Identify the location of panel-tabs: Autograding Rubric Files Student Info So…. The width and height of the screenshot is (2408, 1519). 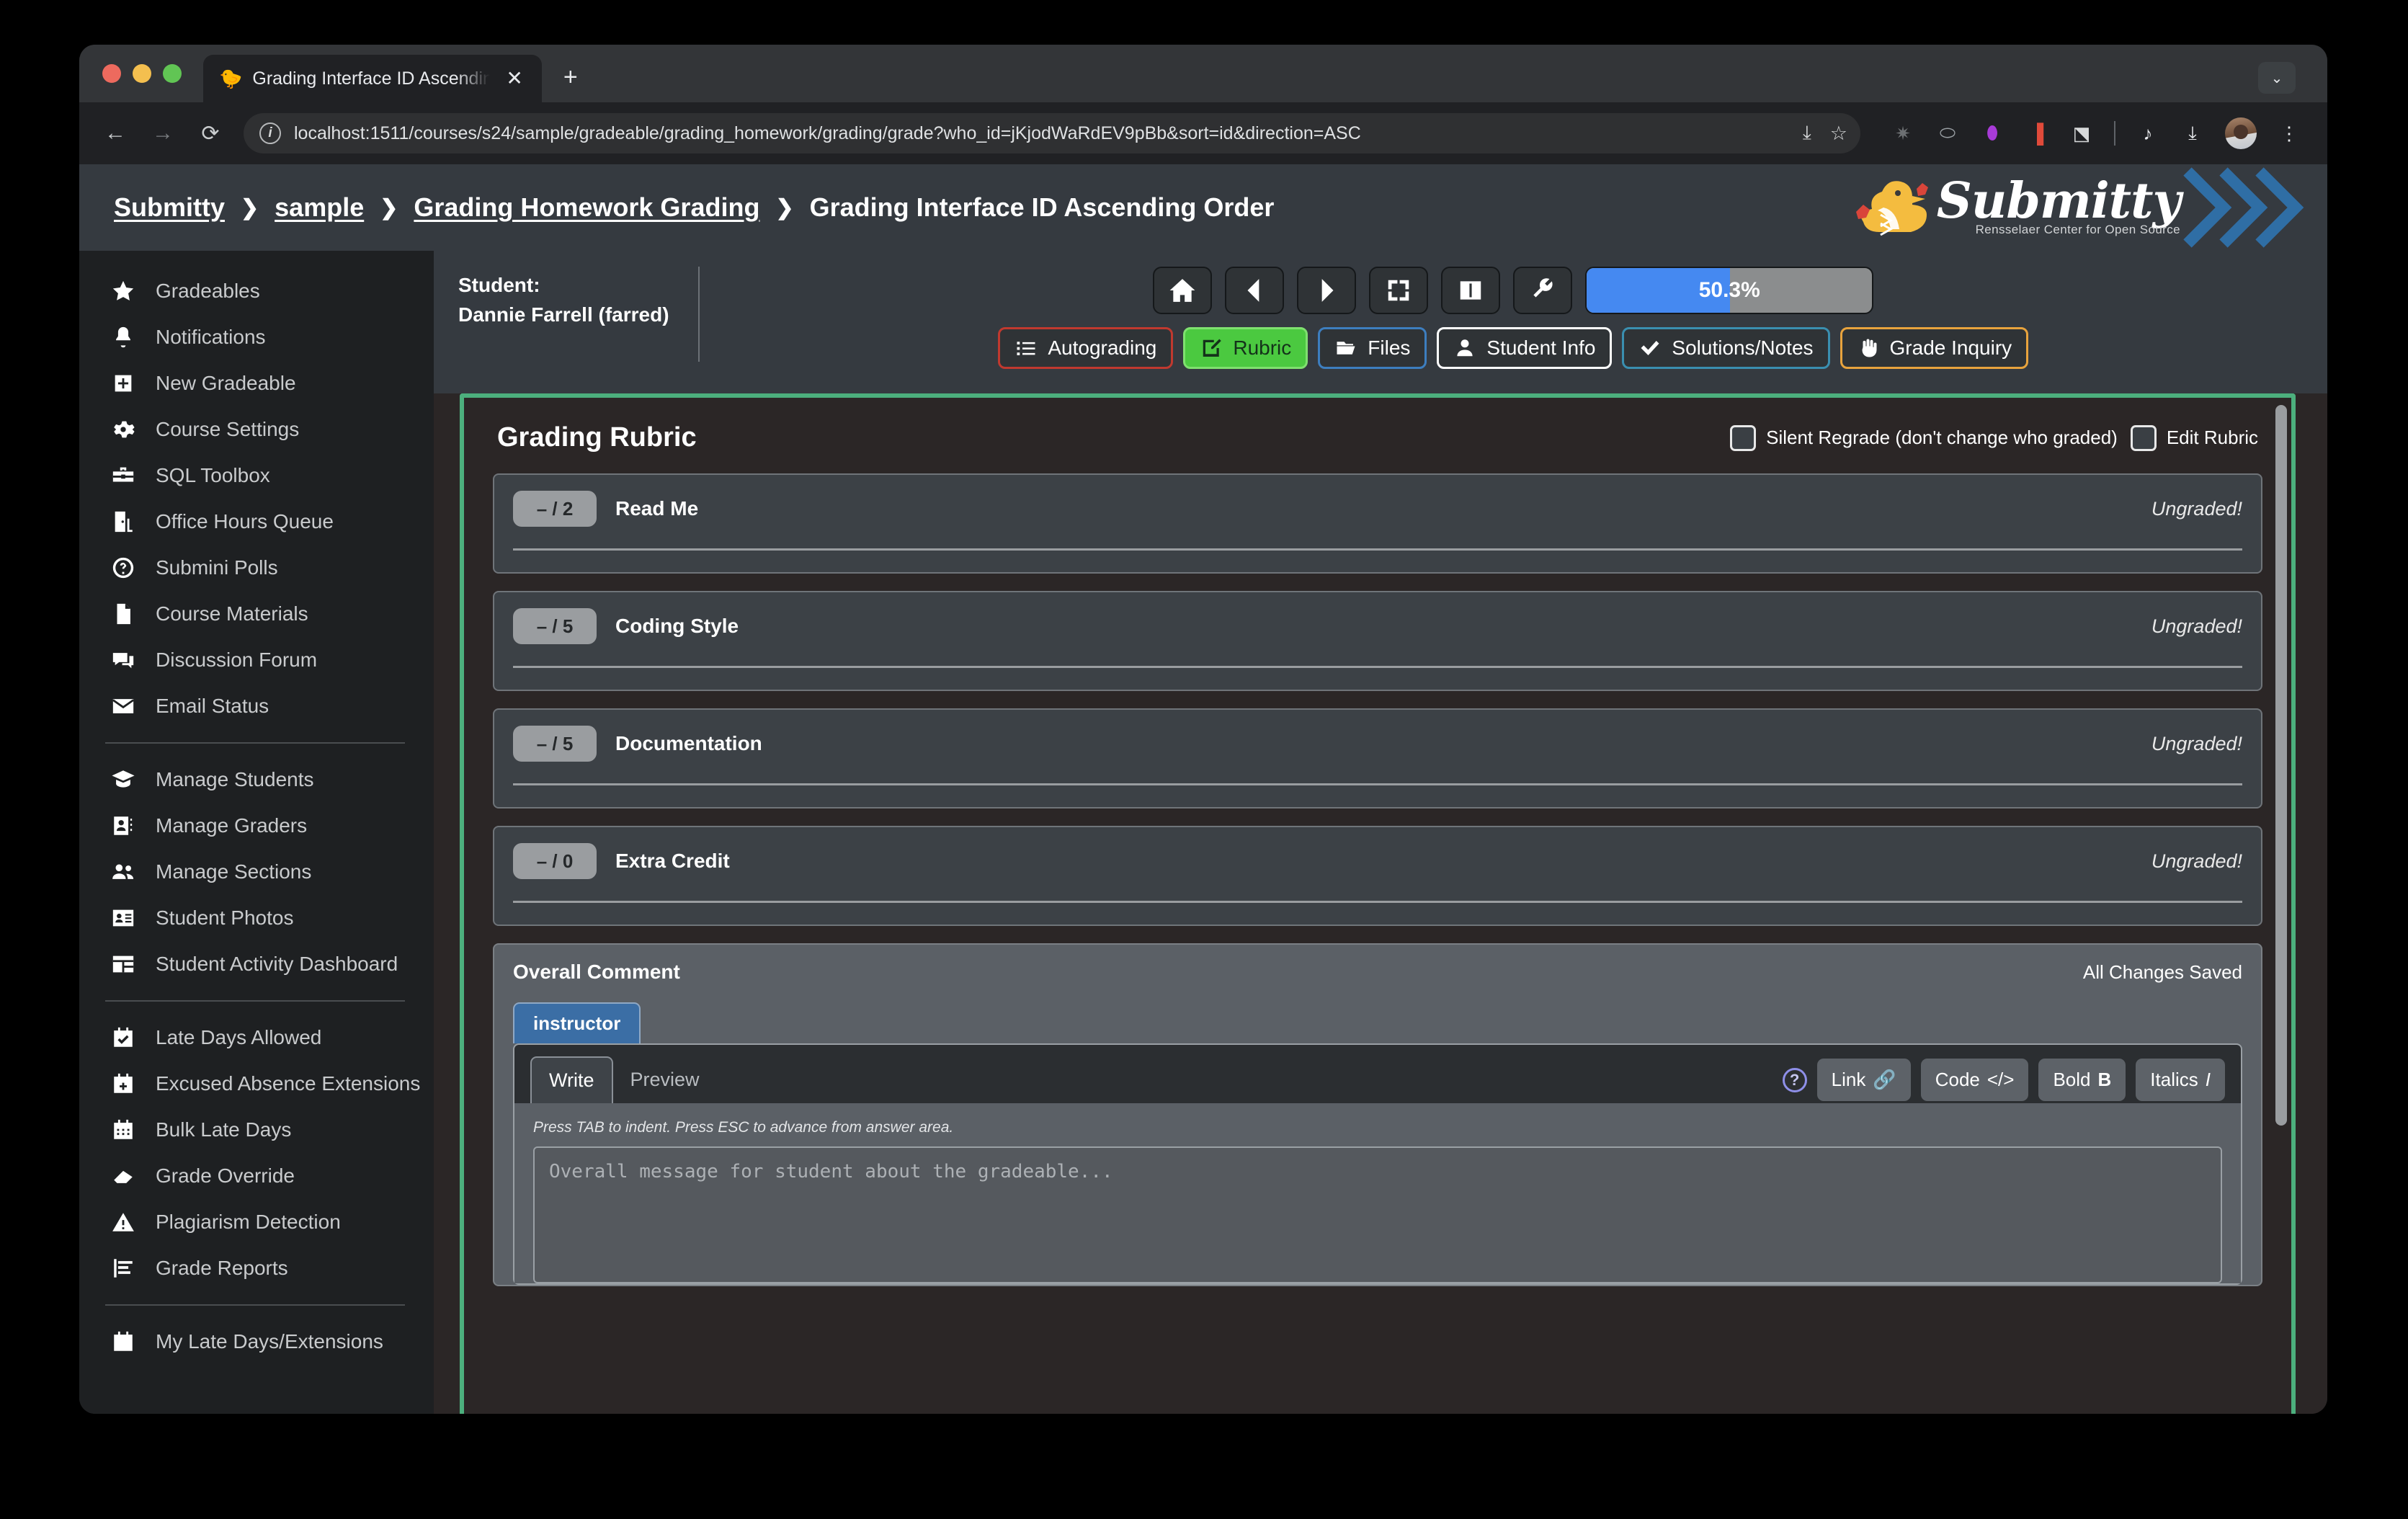
(1514, 348).